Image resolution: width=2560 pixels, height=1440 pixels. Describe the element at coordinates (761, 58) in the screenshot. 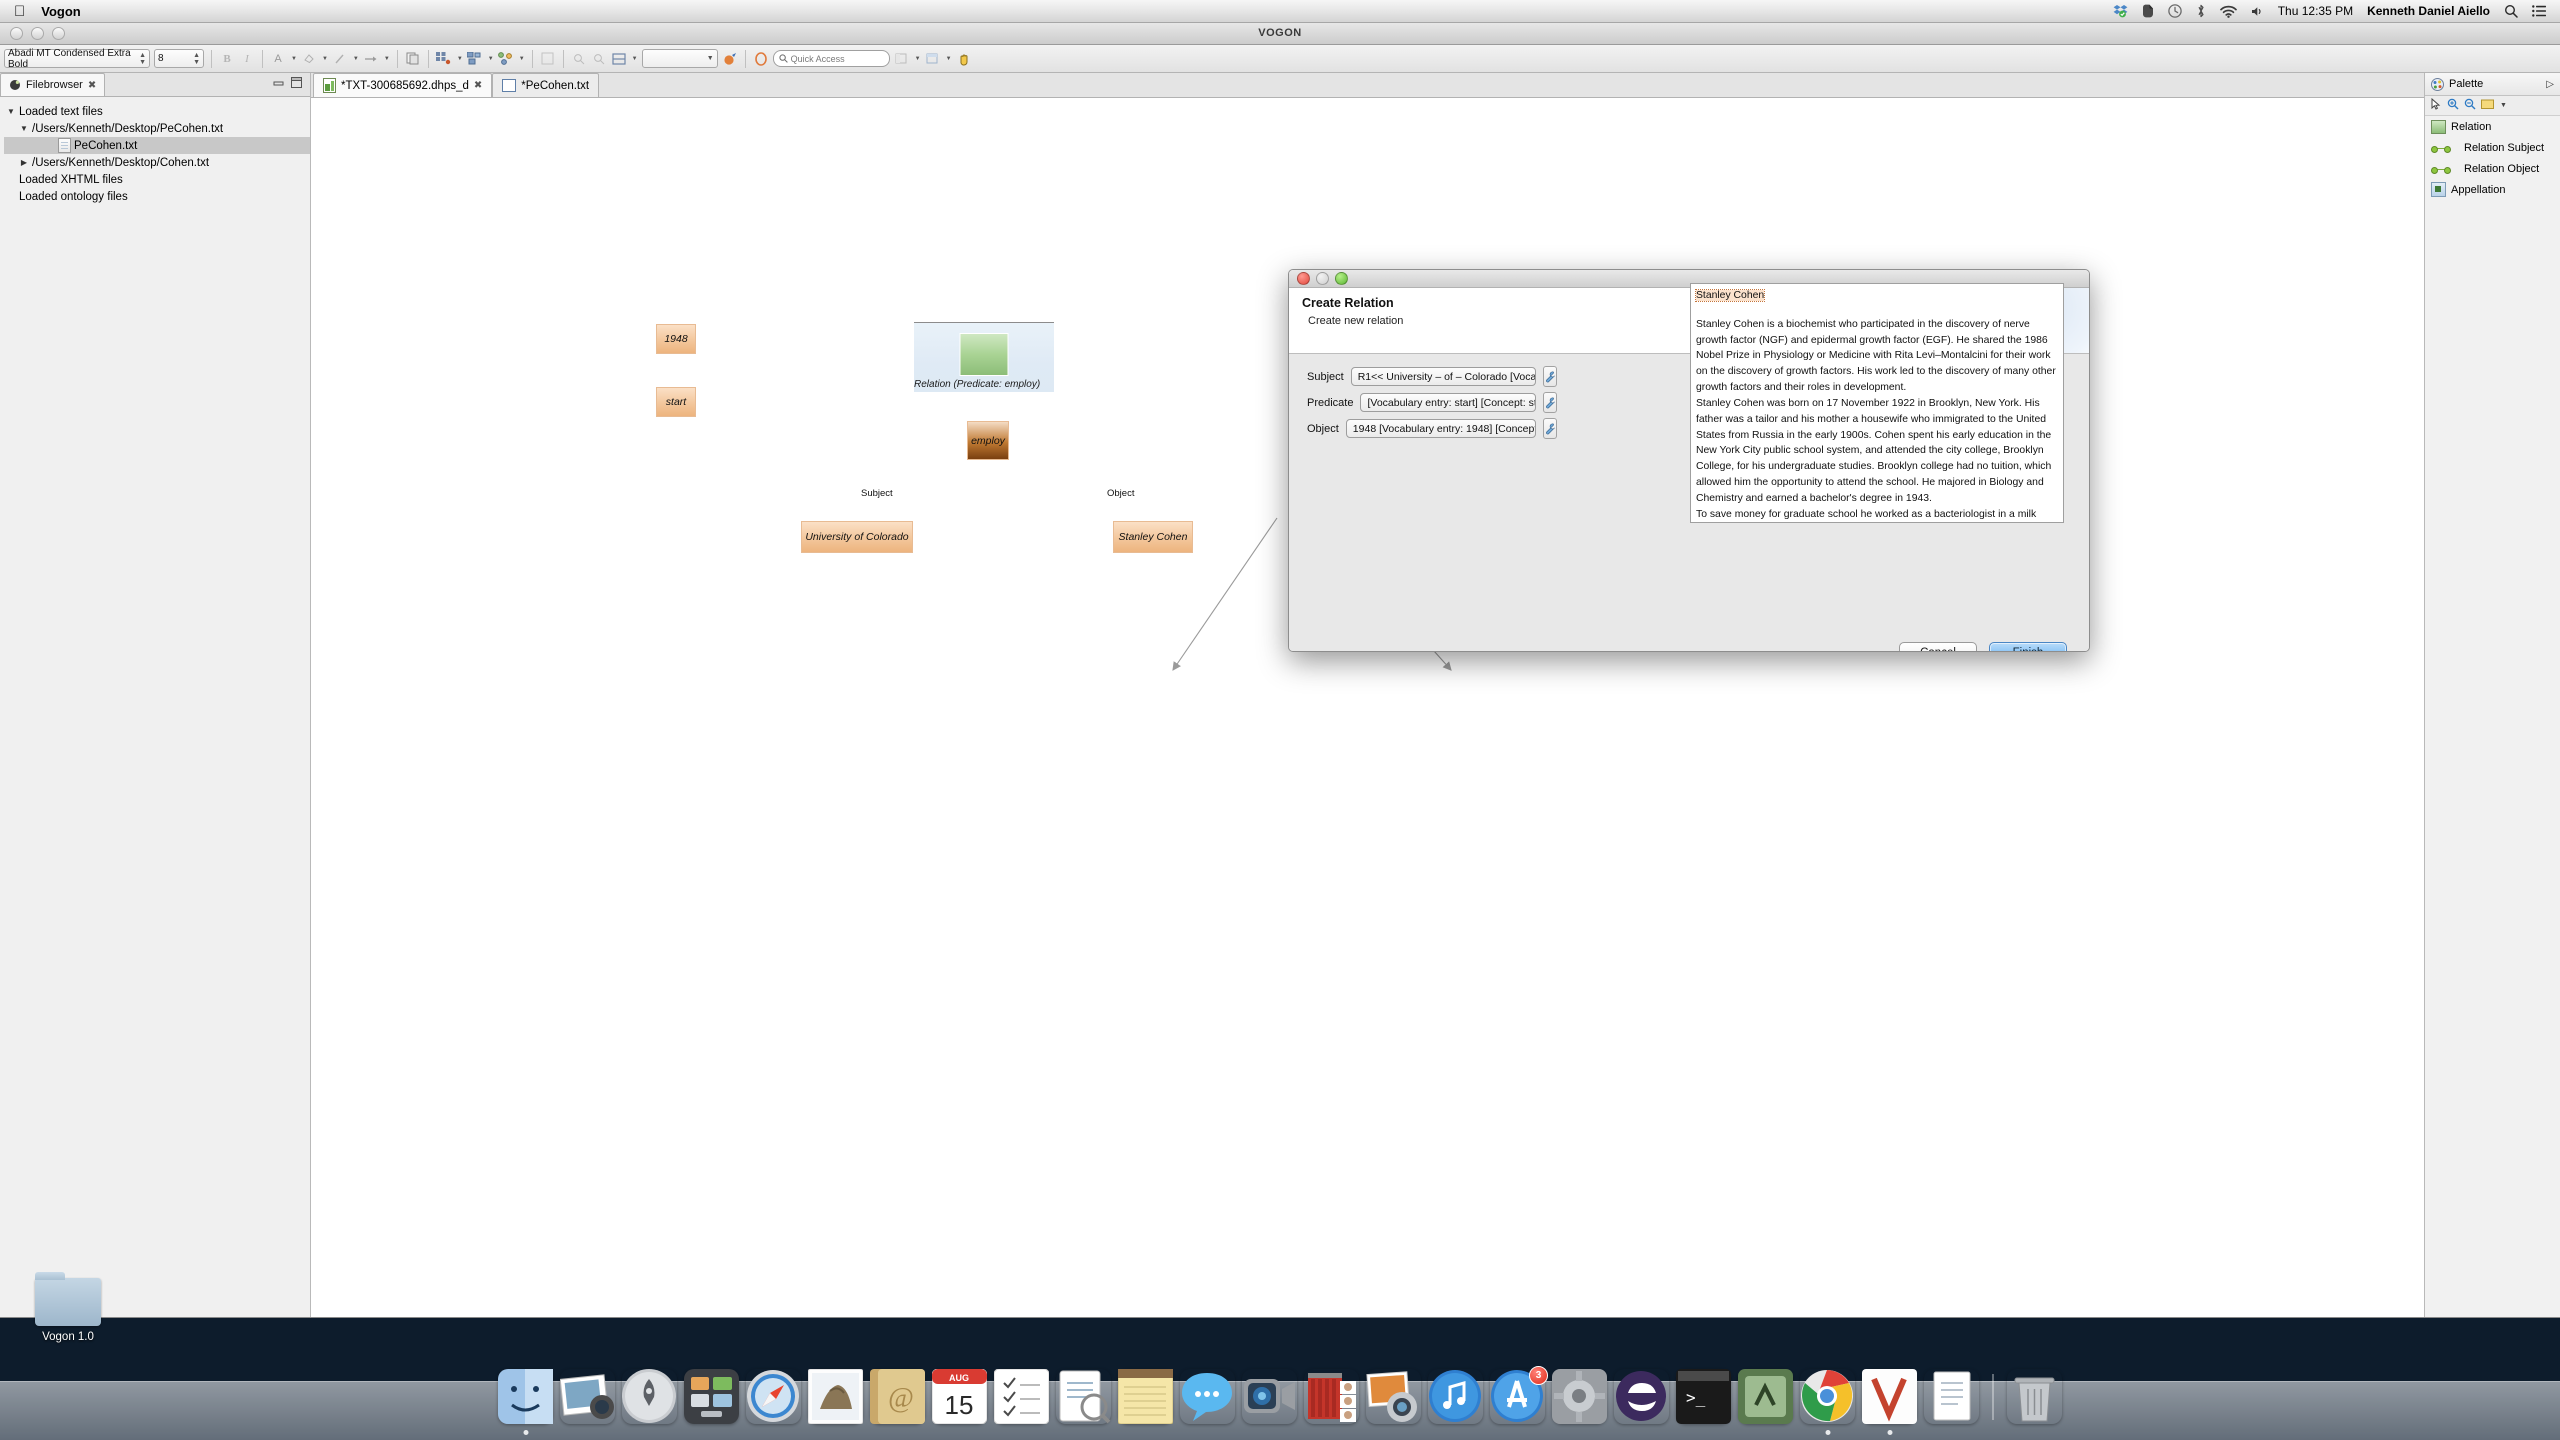

I see `ellipse-tool-icon` at that location.